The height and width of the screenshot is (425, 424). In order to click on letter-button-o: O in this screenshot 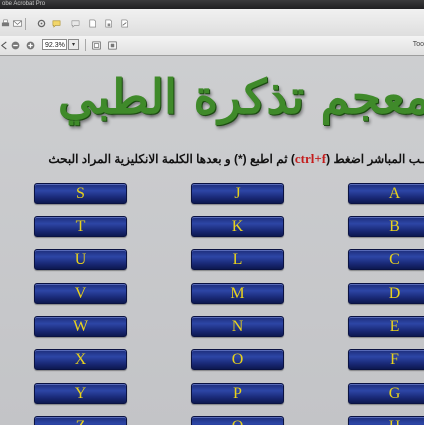, I will do `click(237, 359)`.